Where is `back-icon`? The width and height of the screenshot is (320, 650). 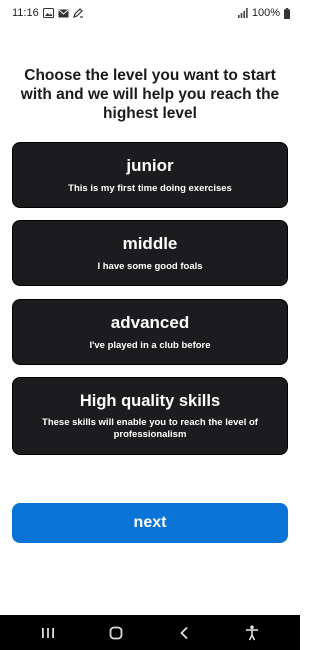
back-icon is located at coordinates (184, 633).